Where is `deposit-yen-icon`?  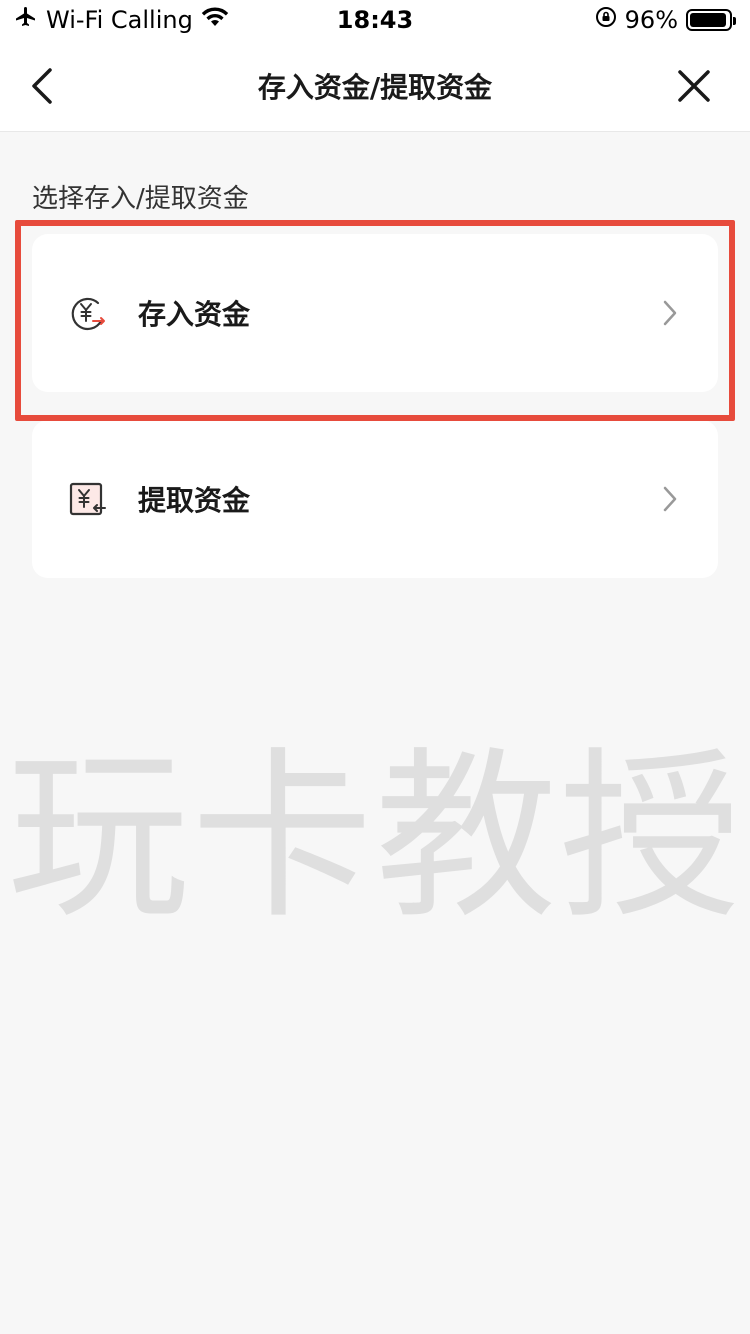 deposit-yen-icon is located at coordinates (88, 313).